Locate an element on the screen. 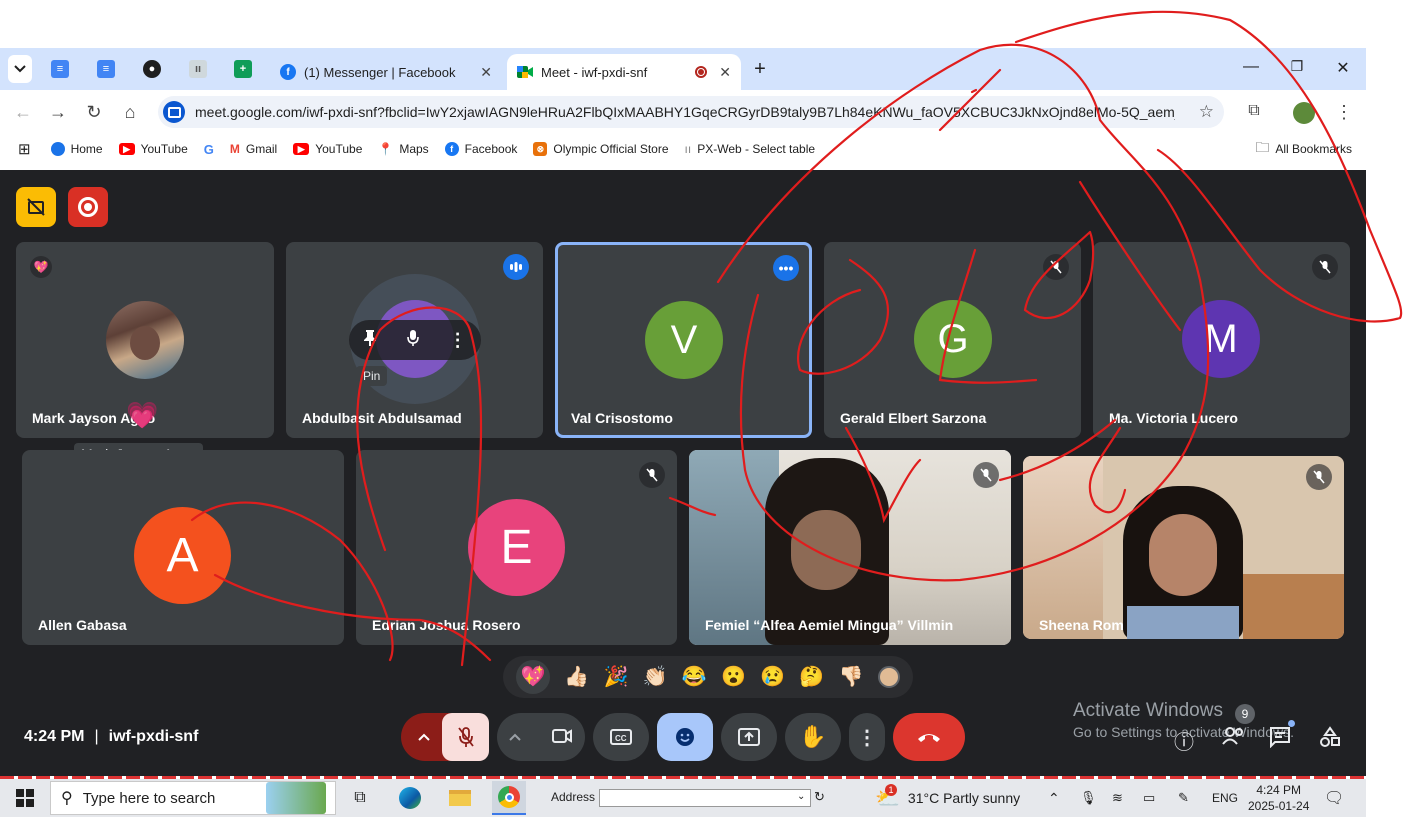  participant-video-tile: Femiel “Alfea Aemiel Mingua” Villmin is located at coordinates (850, 547).